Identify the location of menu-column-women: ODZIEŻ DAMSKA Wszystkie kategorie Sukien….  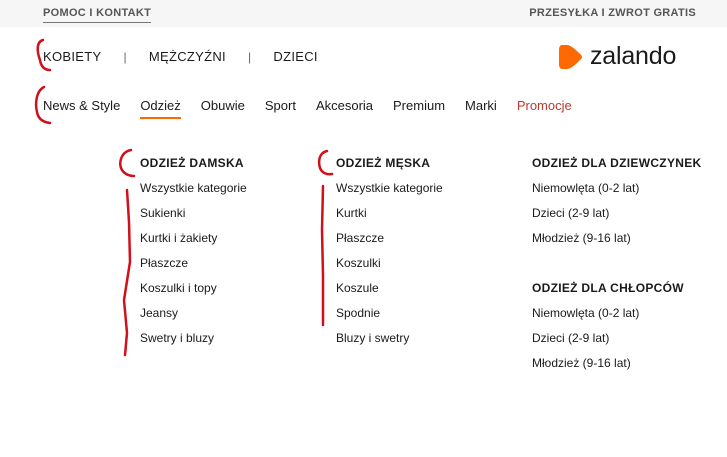
(193, 256).